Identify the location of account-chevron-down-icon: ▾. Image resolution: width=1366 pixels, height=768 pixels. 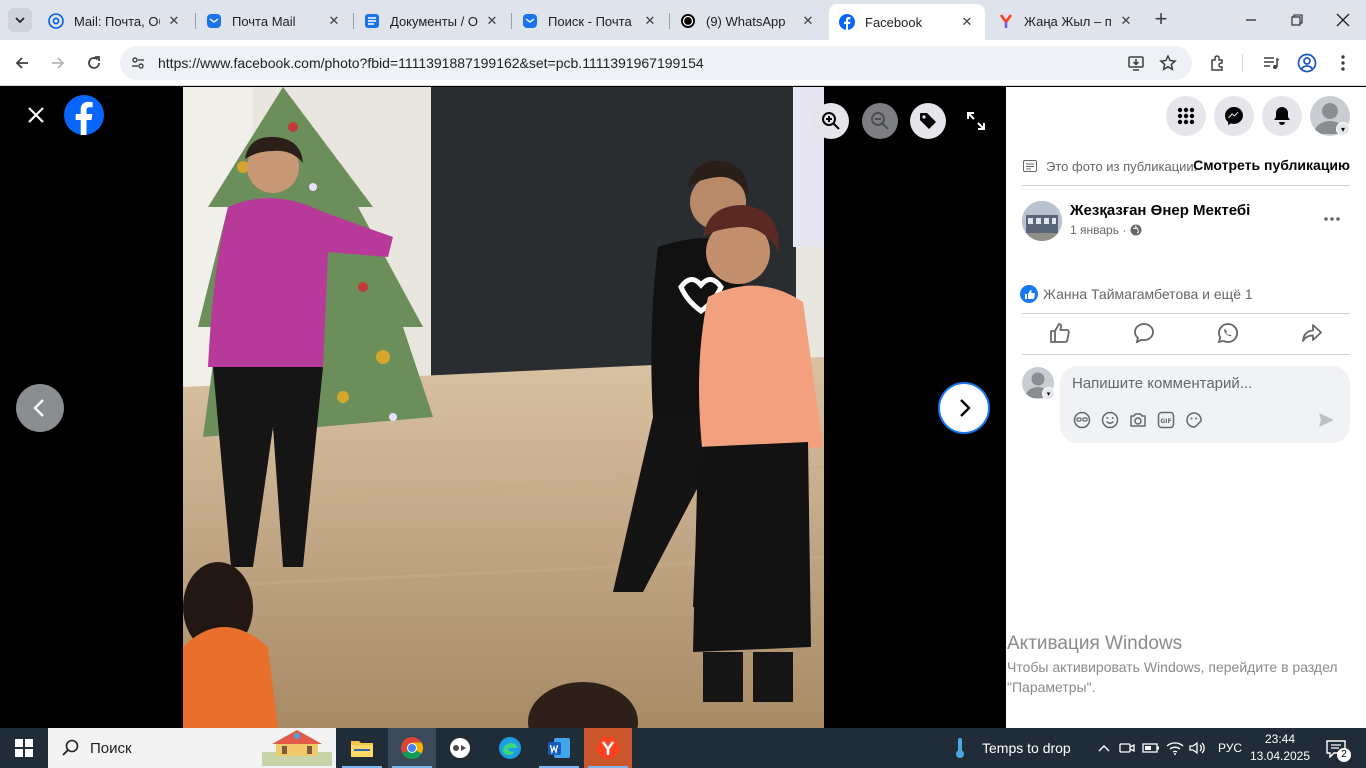
(1343, 129).